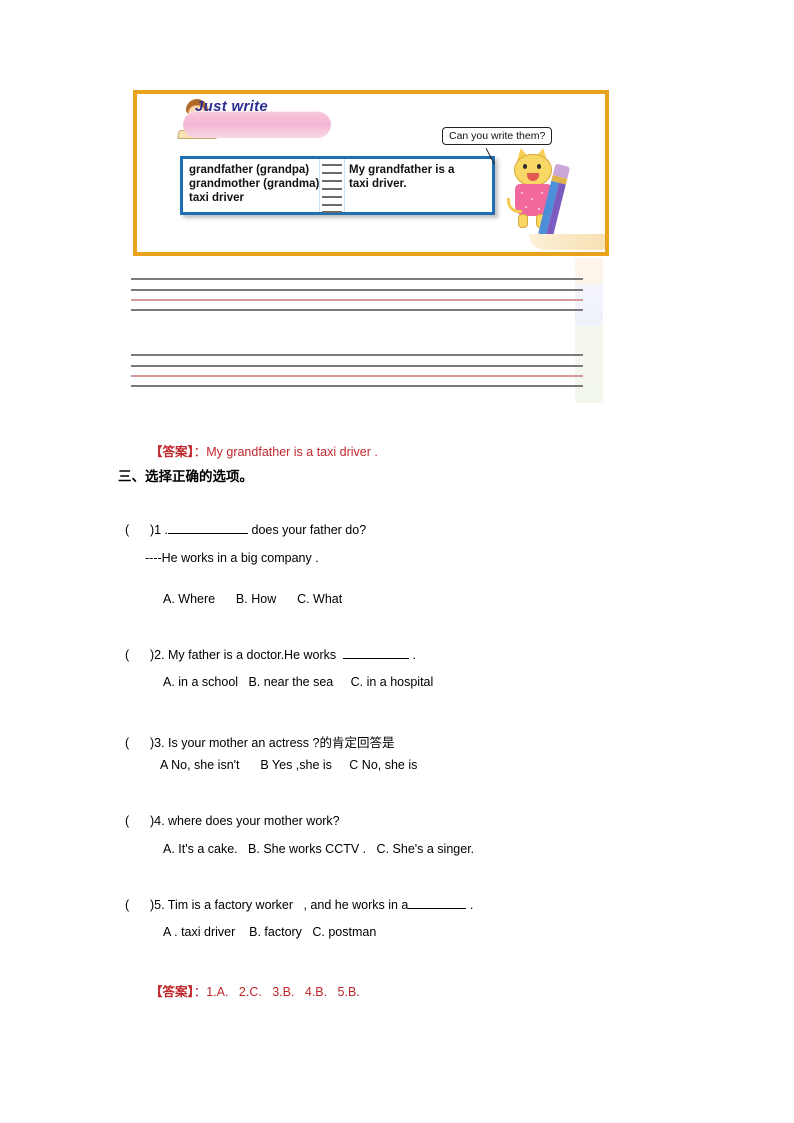  I want to click on notebook-example-sentence: My grandfather is a taxi driver., so click(402, 177).